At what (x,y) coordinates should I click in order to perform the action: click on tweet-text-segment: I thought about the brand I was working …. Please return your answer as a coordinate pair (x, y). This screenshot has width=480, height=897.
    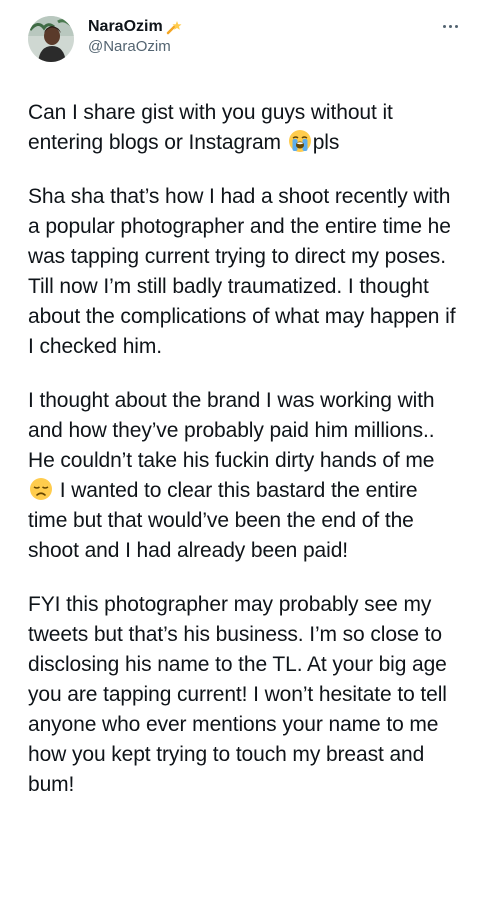
    Looking at the image, I should click on (231, 430).